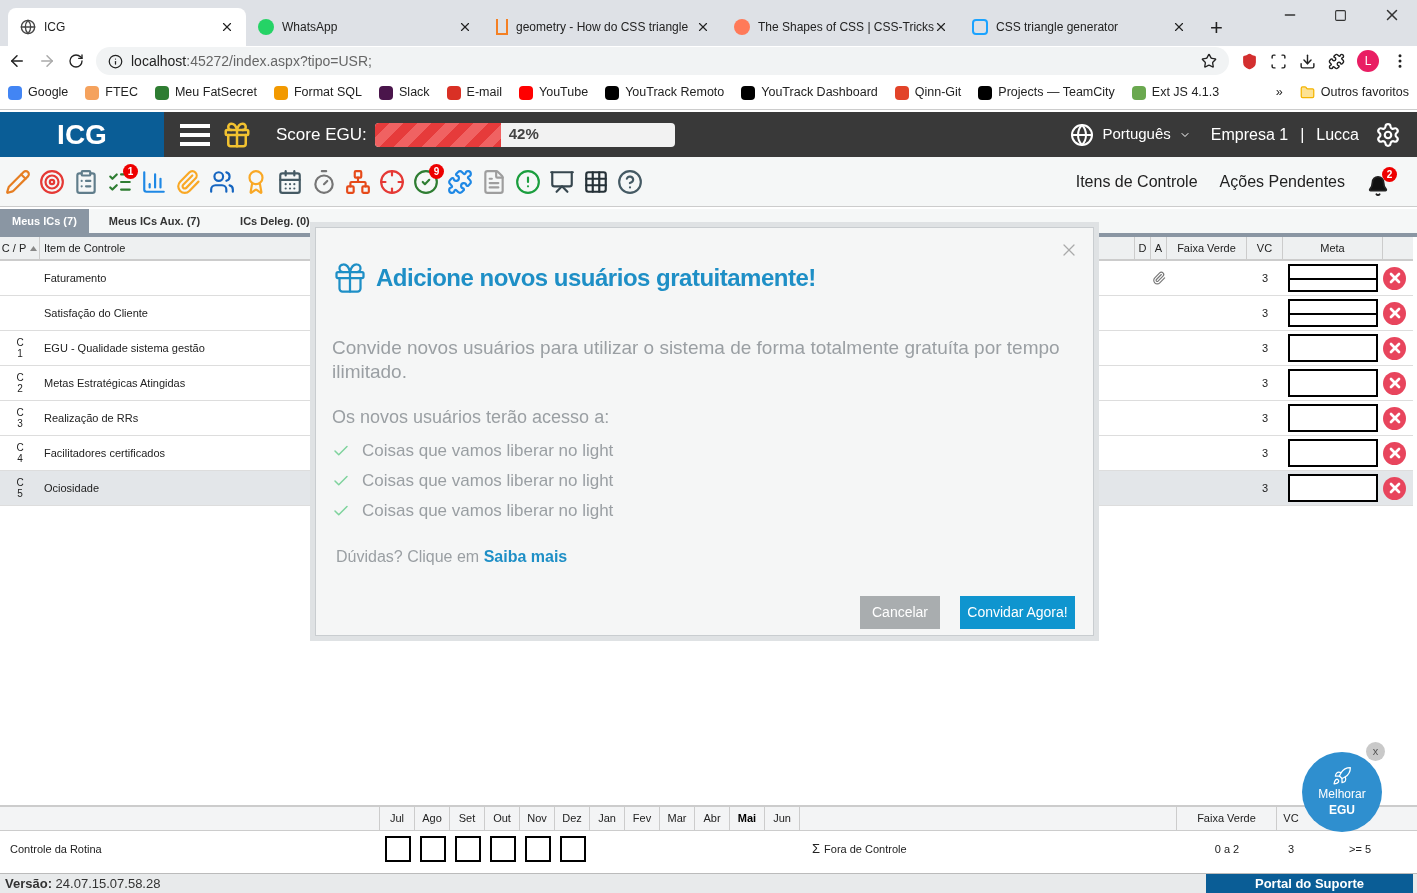  Describe the element at coordinates (816, 849) in the screenshot. I see `sigma-symbol: Σ` at that location.